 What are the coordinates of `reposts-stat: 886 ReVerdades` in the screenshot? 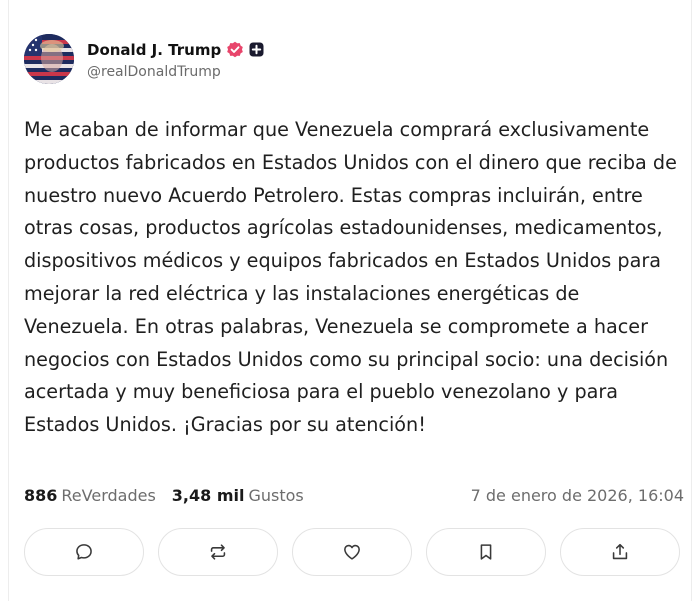 It's located at (90, 495).